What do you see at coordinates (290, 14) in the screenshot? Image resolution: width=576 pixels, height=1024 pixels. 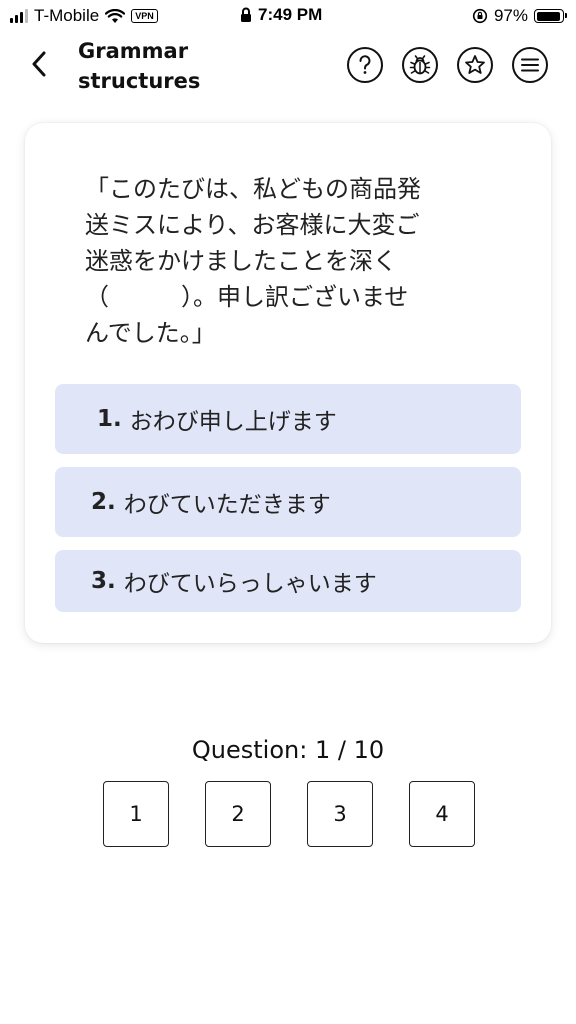 I see `status-time: 7:49 PM` at bounding box center [290, 14].